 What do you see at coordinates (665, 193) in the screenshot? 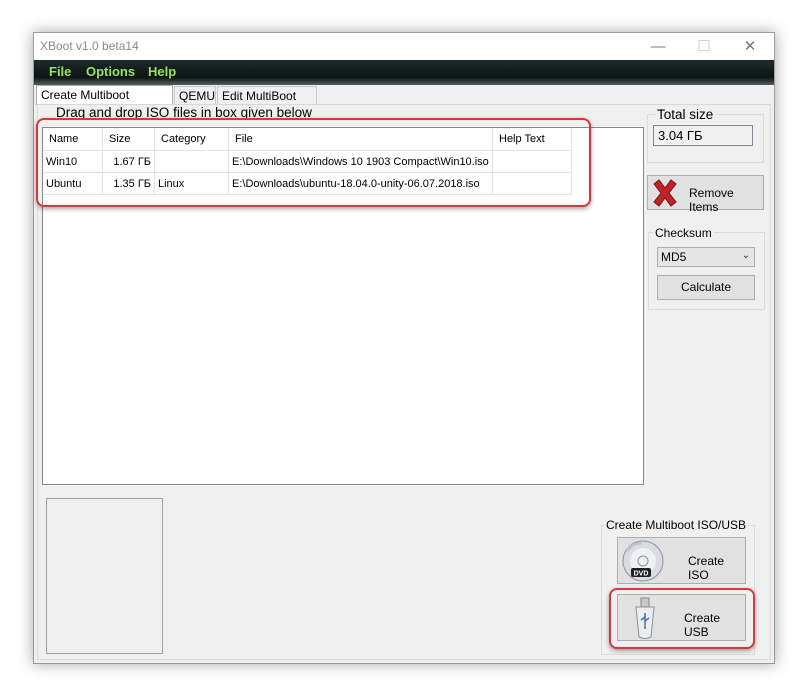
I see `red-x-icon` at bounding box center [665, 193].